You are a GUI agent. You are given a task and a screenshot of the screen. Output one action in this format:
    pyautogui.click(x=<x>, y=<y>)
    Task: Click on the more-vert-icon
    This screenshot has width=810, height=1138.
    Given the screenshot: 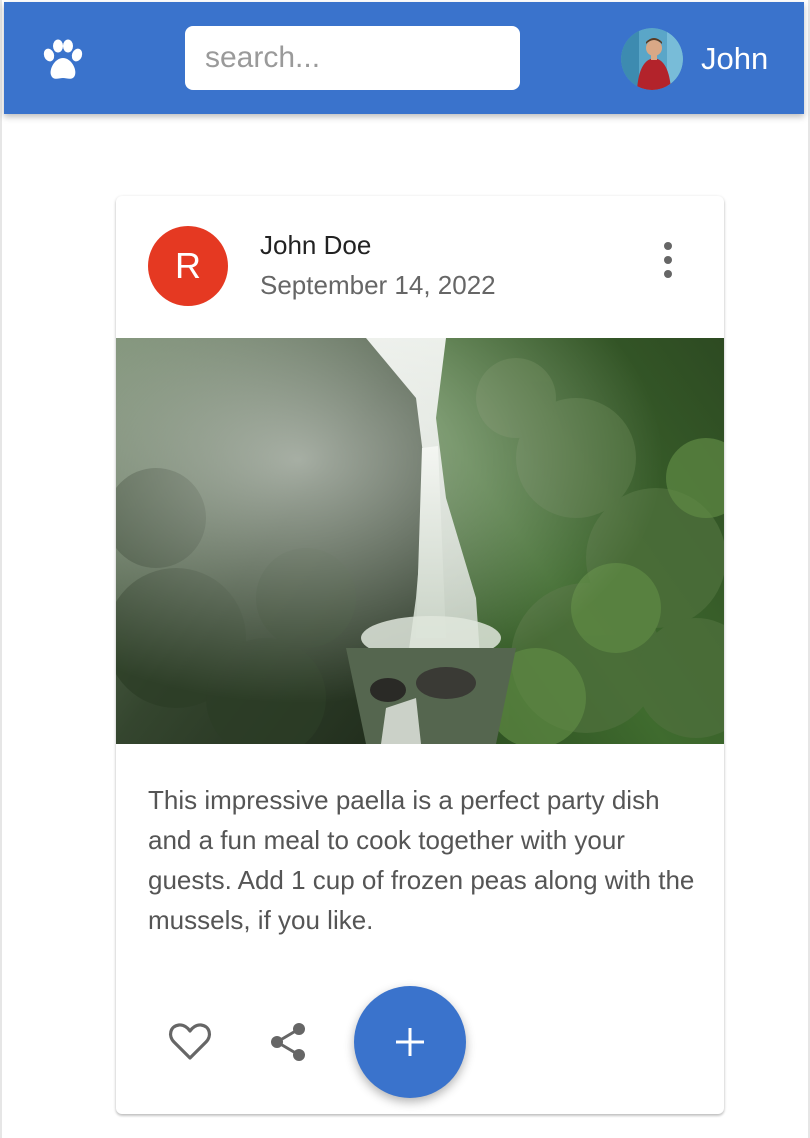 What is the action you would take?
    pyautogui.click(x=668, y=260)
    